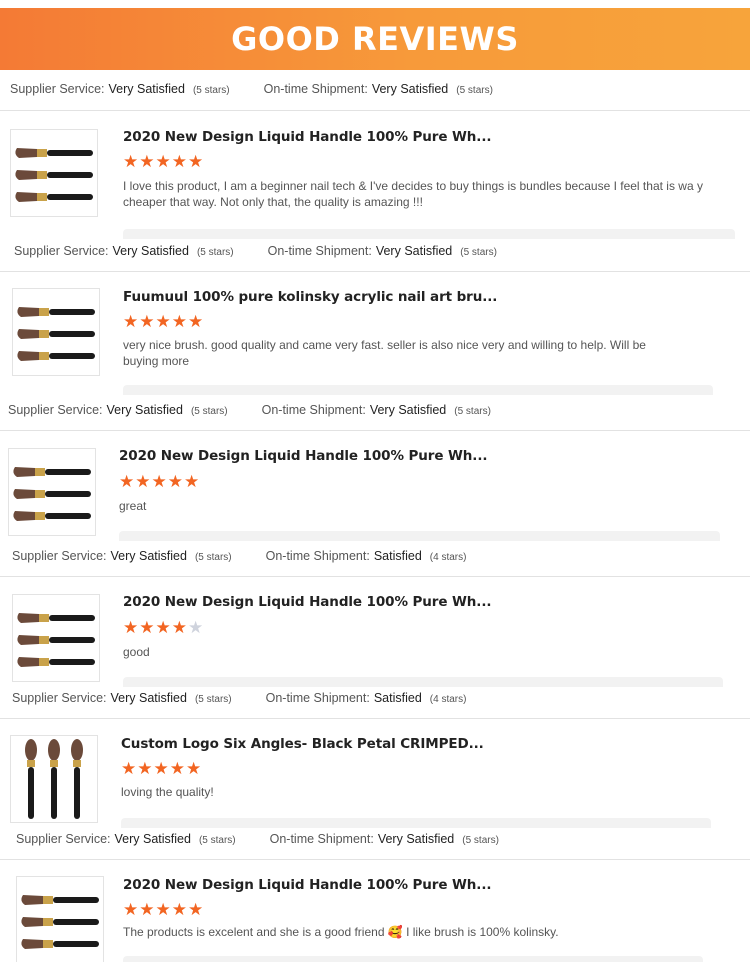 The height and width of the screenshot is (962, 750). What do you see at coordinates (136, 652) in the screenshot?
I see `review-text: good` at bounding box center [136, 652].